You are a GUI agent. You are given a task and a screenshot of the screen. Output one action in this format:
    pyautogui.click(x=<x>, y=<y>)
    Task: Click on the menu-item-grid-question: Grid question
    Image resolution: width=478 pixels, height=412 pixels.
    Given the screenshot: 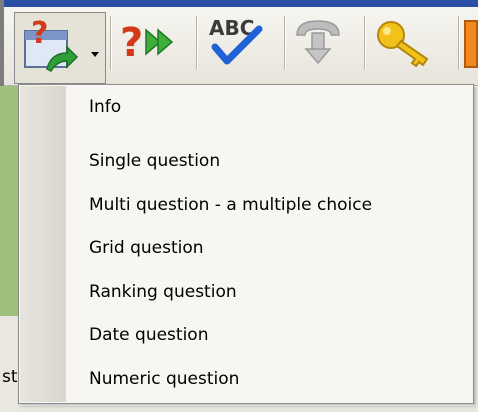 What is the action you would take?
    pyautogui.click(x=246, y=249)
    